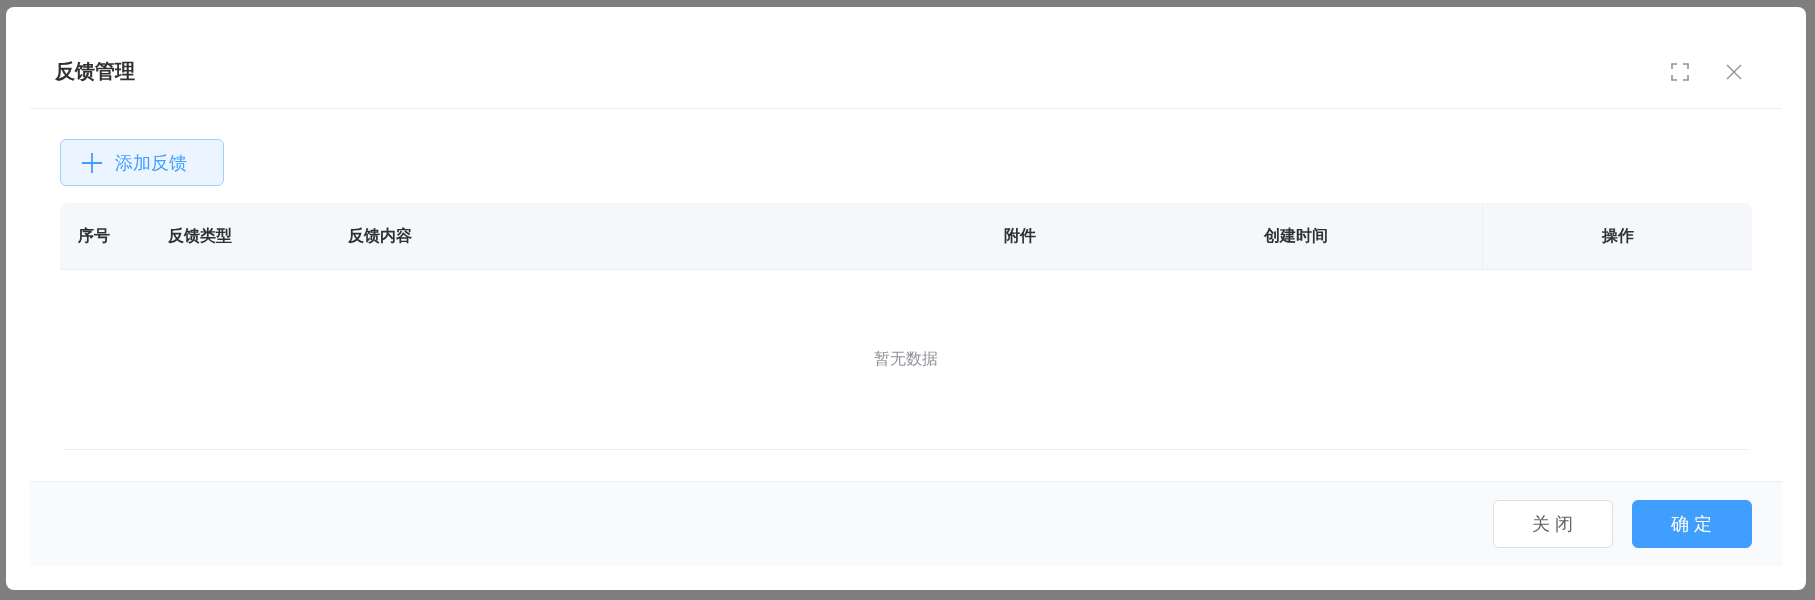 The width and height of the screenshot is (1815, 600). Describe the element at coordinates (1020, 235) in the screenshot. I see `column-header: 附件` at that location.